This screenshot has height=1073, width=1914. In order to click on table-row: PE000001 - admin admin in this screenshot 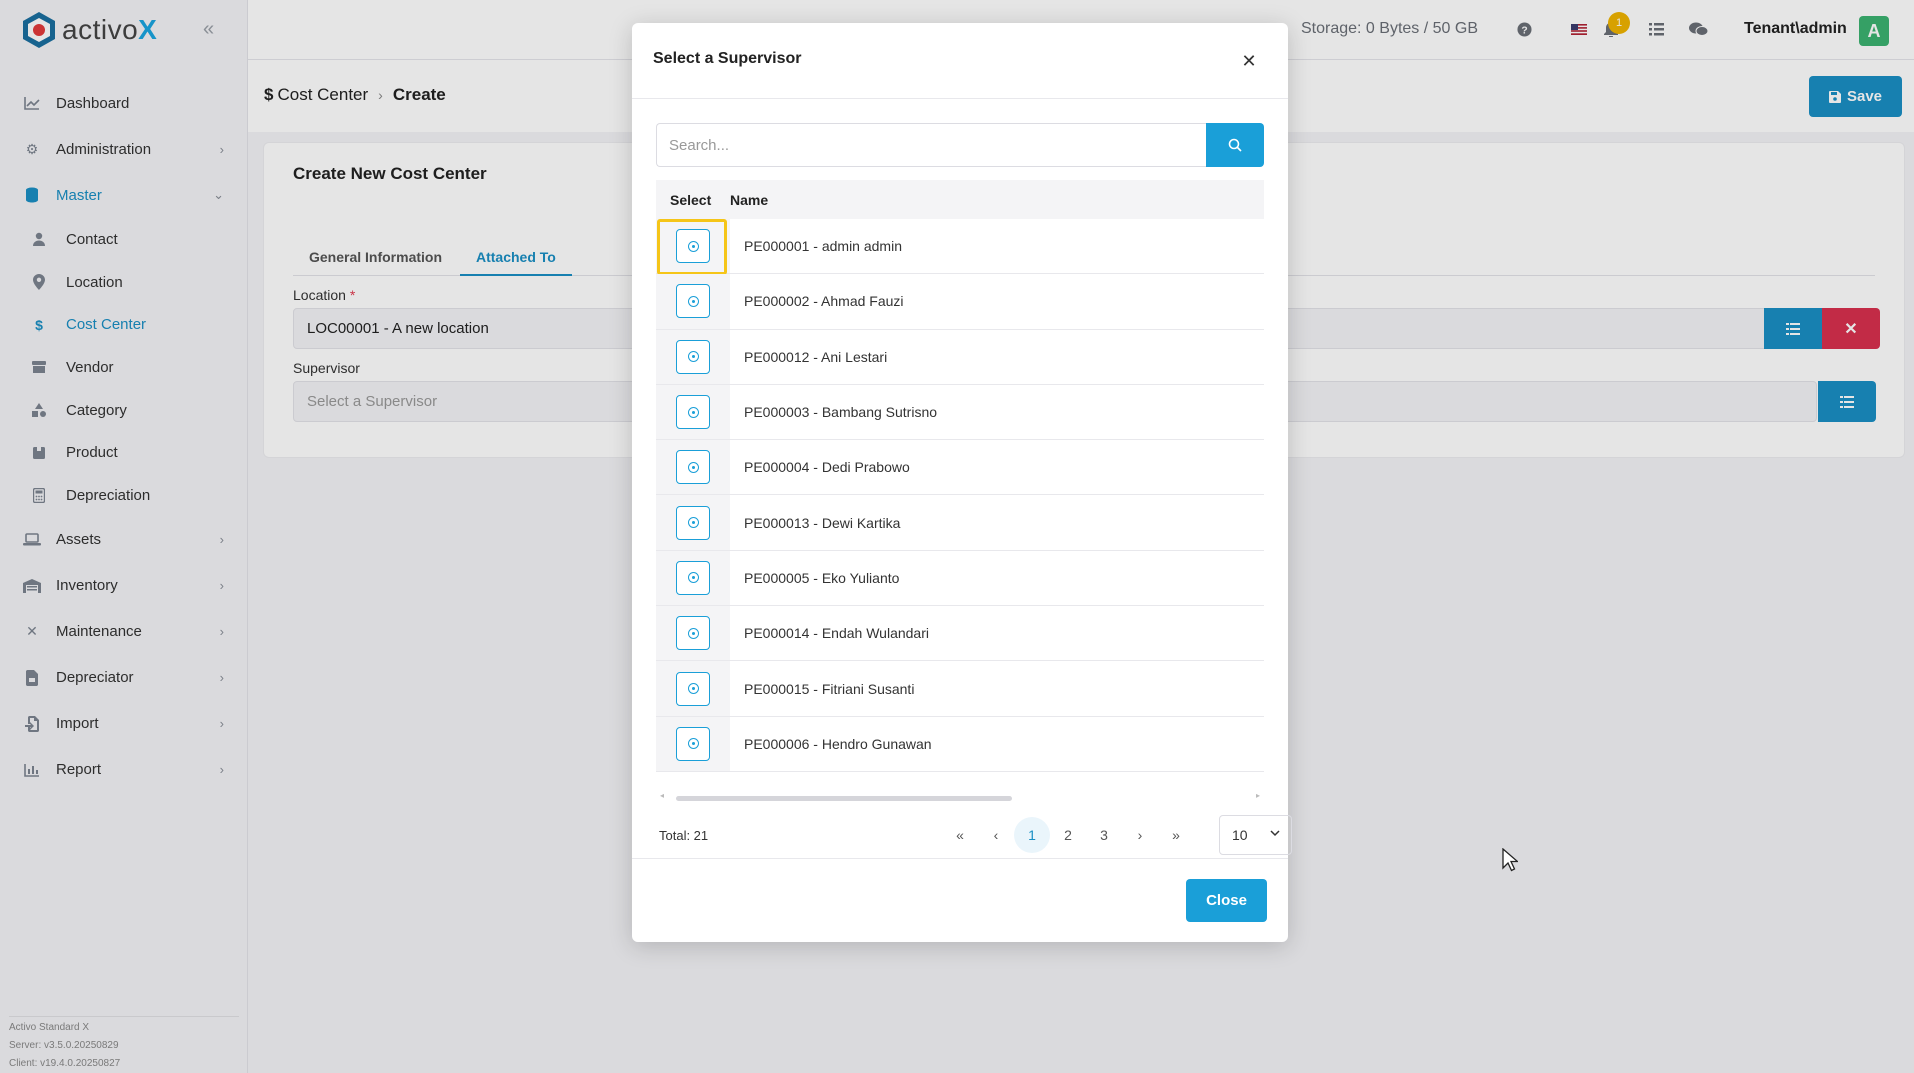, I will do `click(960, 247)`.